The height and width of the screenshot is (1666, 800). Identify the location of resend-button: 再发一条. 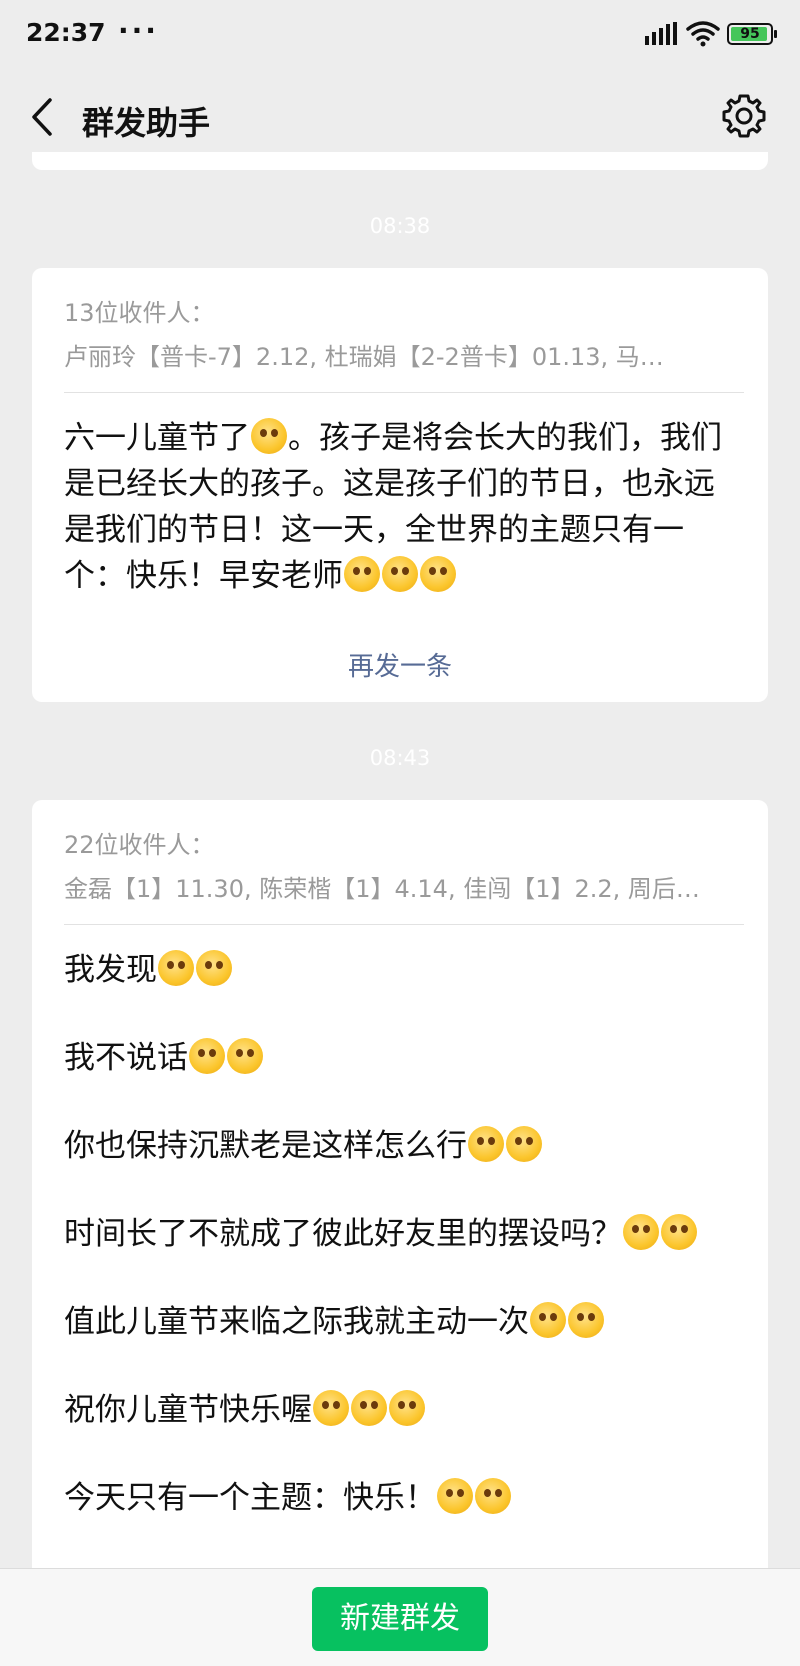
(400, 664).